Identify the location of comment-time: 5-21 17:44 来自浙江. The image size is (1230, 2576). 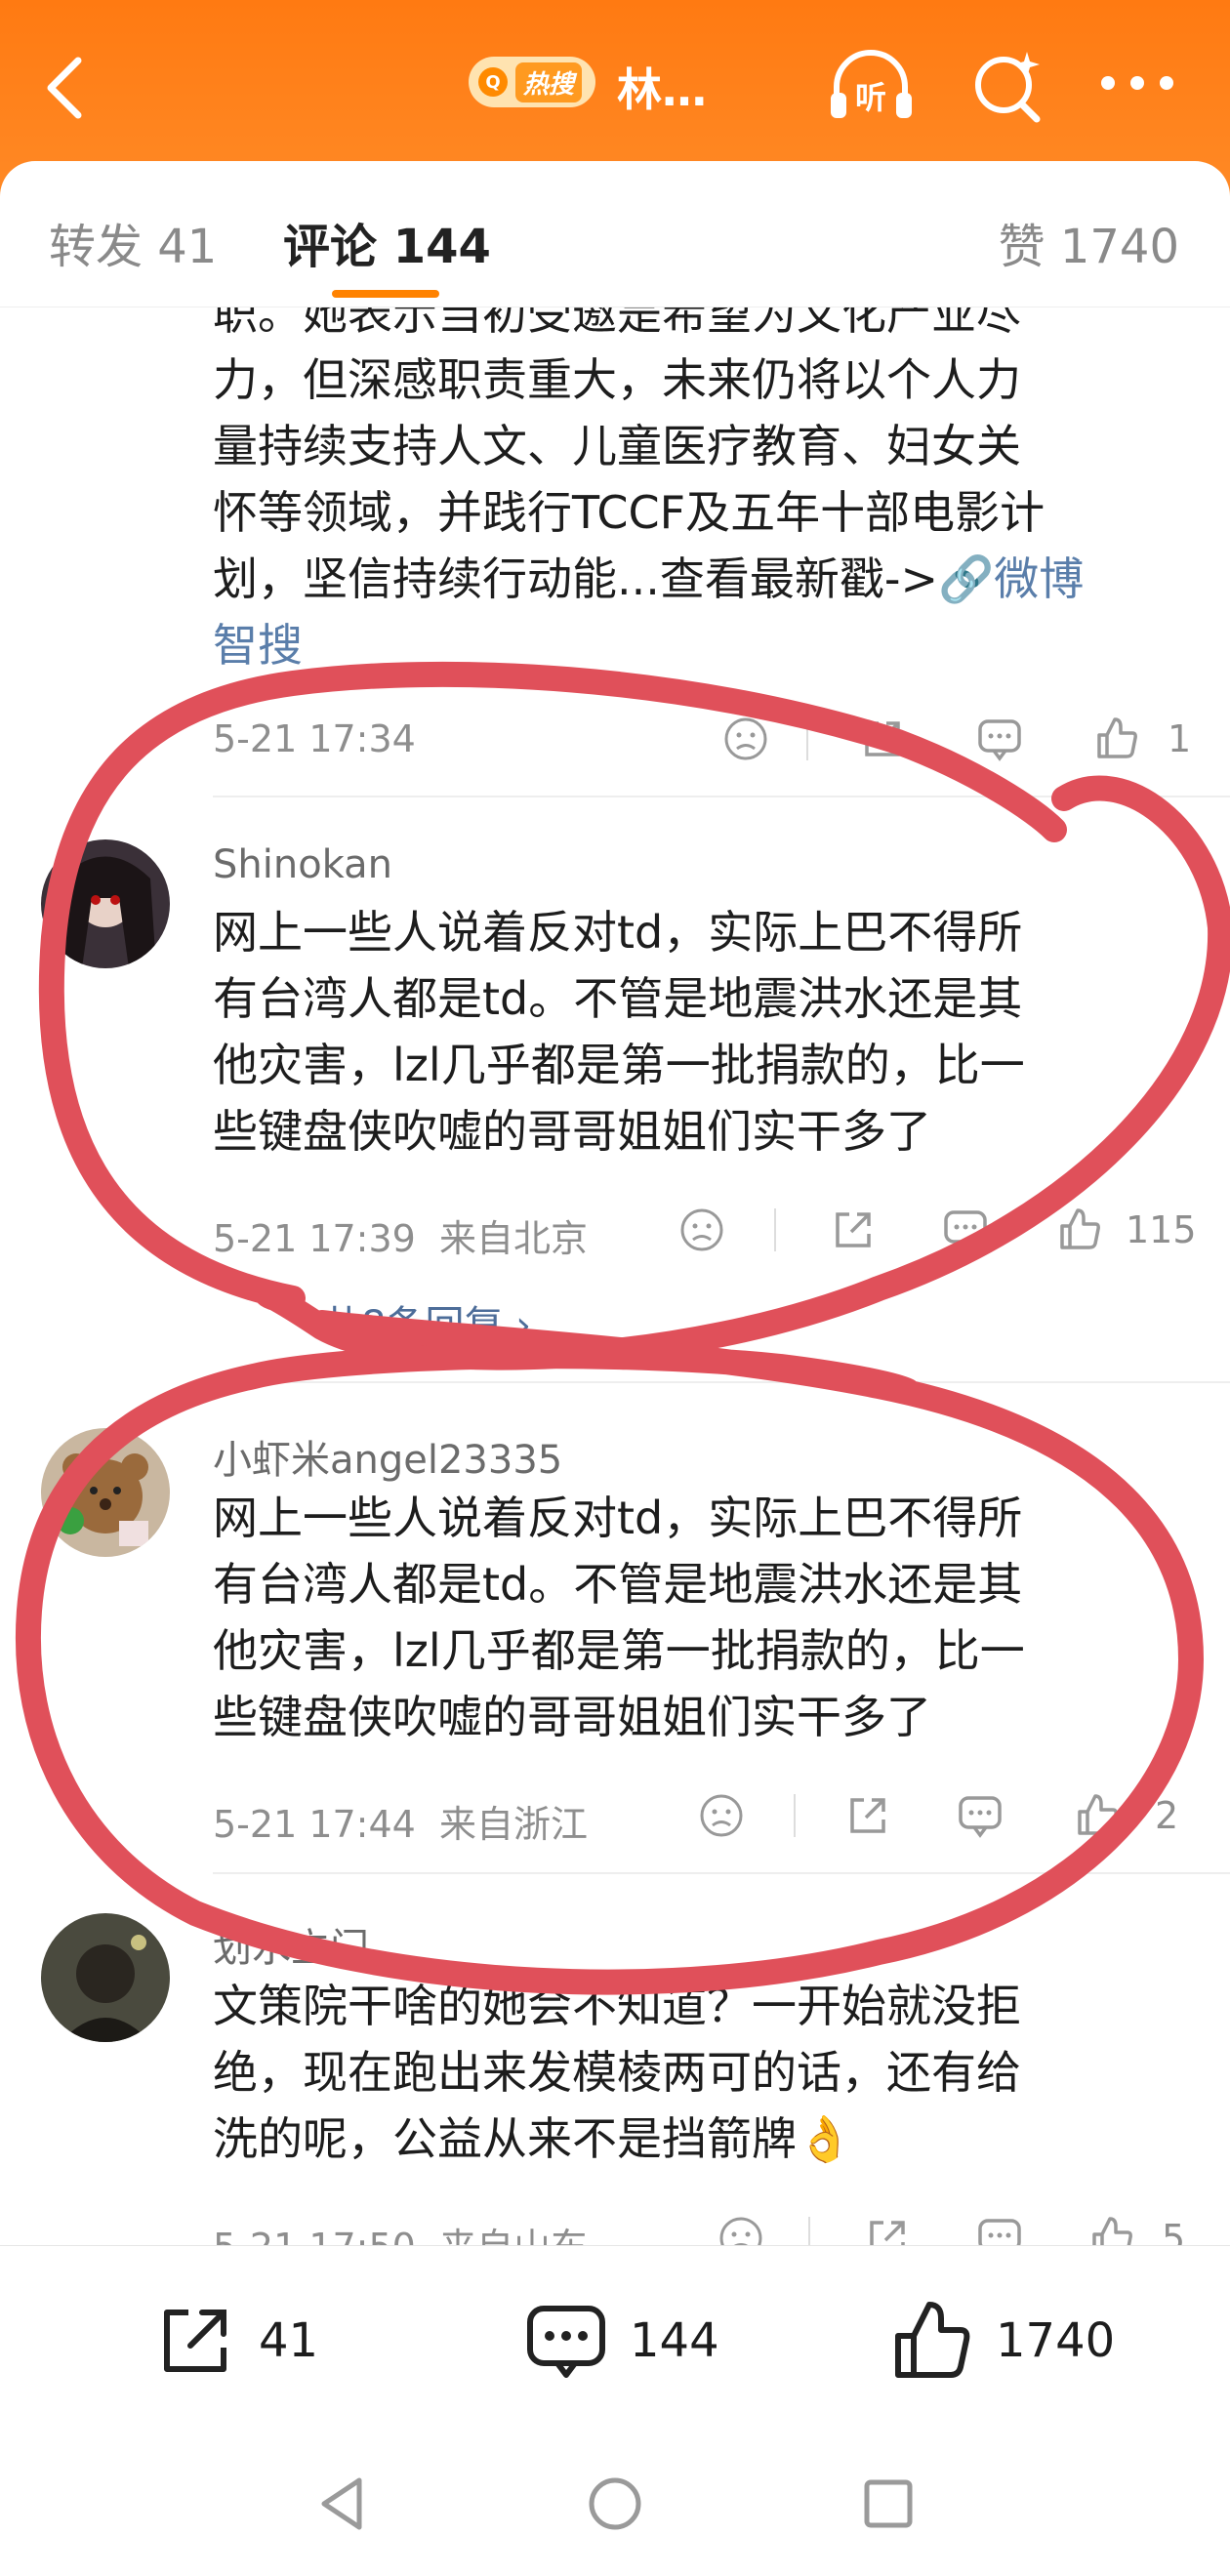
(401, 1824).